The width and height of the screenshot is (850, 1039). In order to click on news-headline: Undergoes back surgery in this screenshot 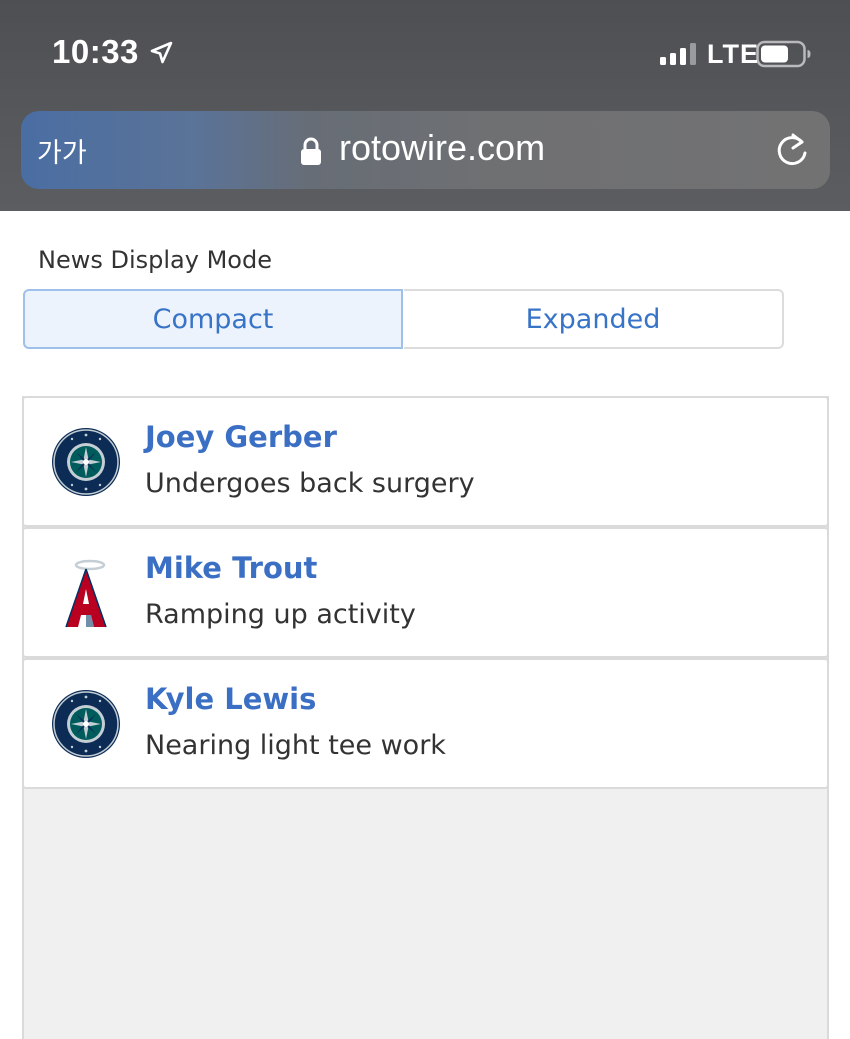, I will do `click(310, 483)`.